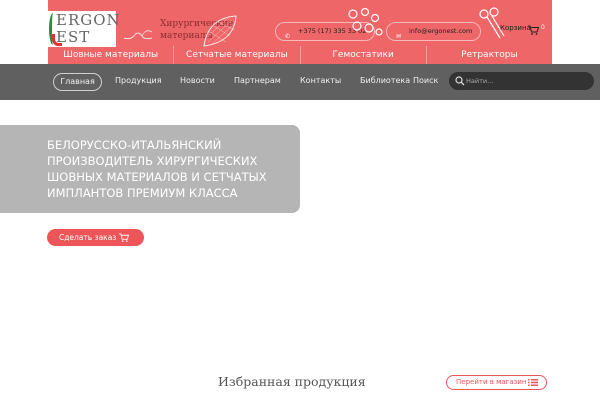  What do you see at coordinates (362, 55) in the screenshot?
I see `category-hemostatics: Гемостатики` at bounding box center [362, 55].